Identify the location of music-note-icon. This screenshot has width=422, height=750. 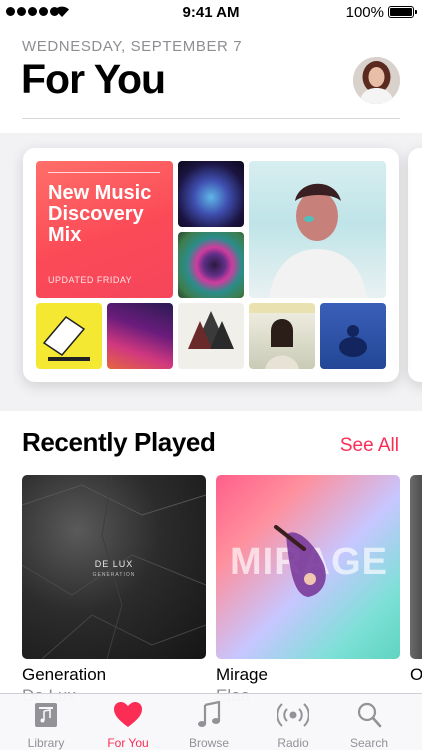
(209, 714).